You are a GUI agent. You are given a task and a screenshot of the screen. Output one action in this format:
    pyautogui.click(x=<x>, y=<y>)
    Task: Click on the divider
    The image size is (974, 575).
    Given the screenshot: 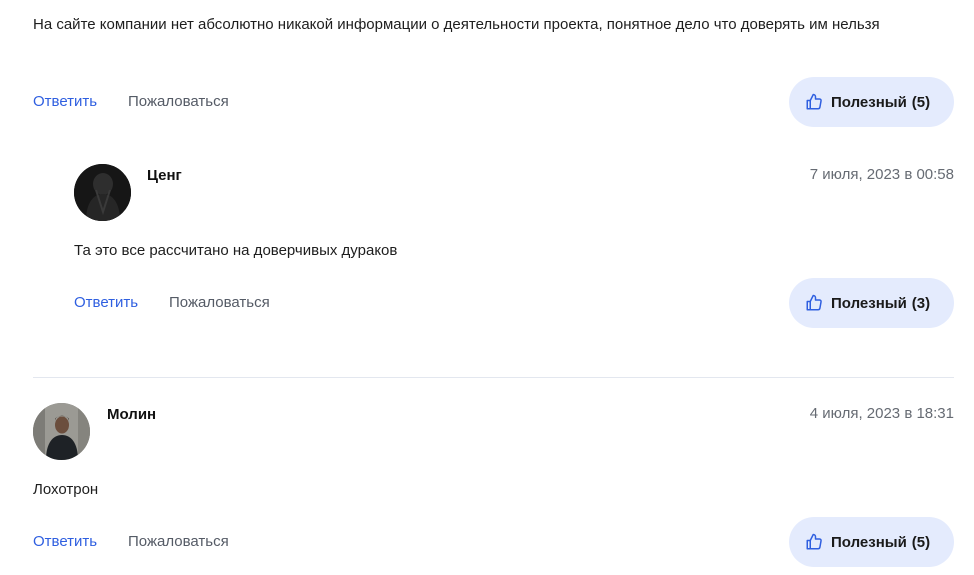 What is the action you would take?
    pyautogui.click(x=493, y=377)
    